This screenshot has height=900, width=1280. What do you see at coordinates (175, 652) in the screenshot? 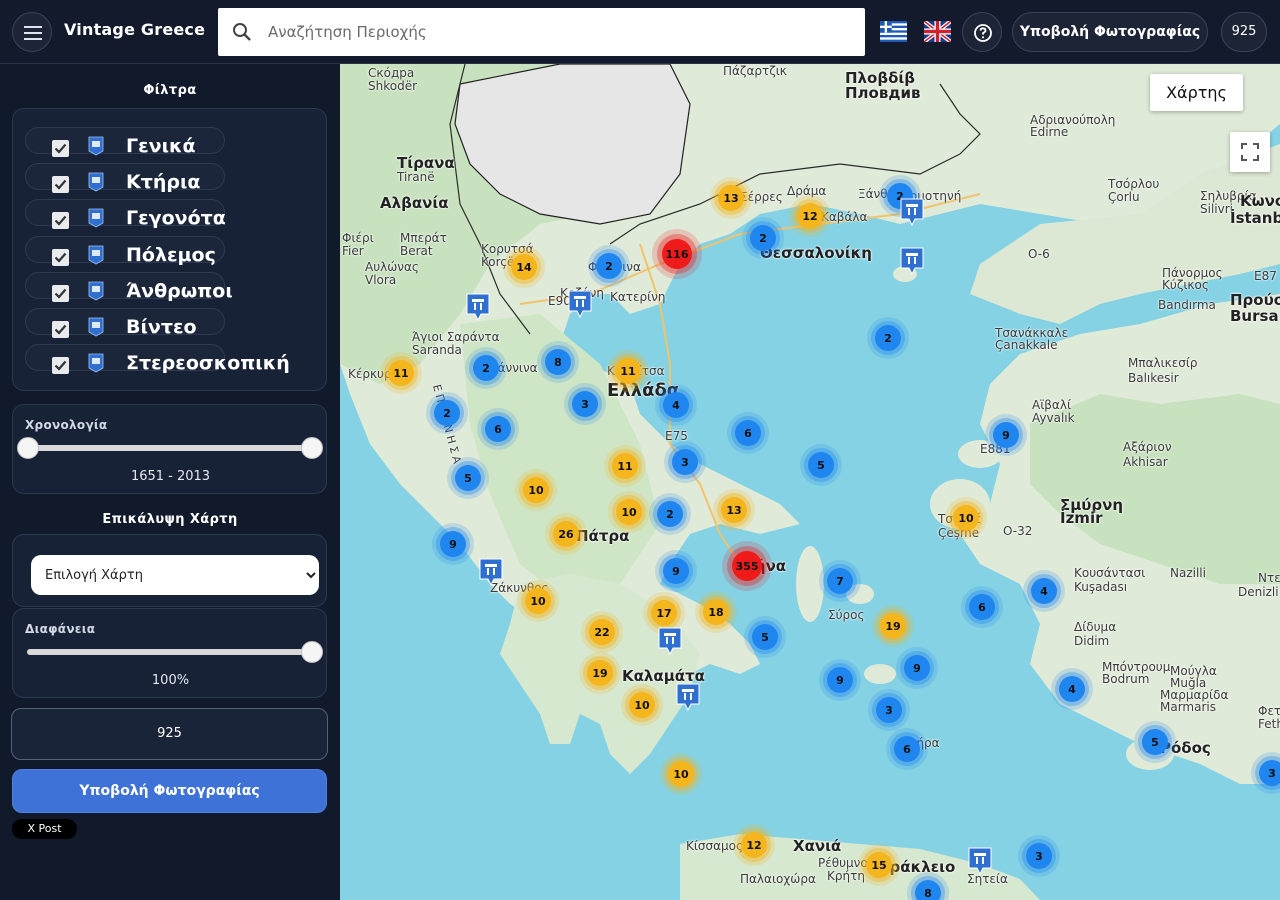
I see `opacity-slider` at bounding box center [175, 652].